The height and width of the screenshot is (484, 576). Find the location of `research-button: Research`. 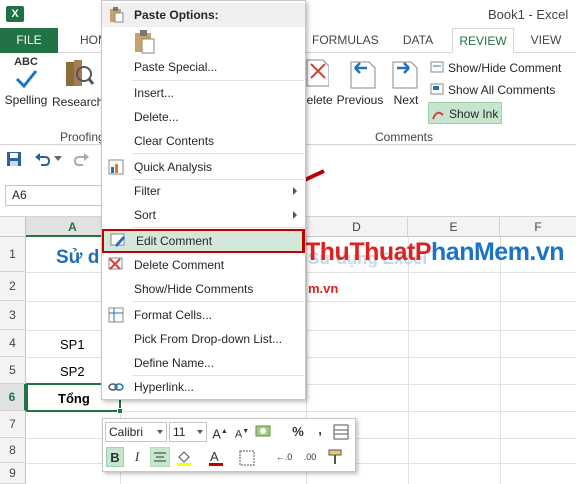

research-button: Research is located at coordinates (78, 84).